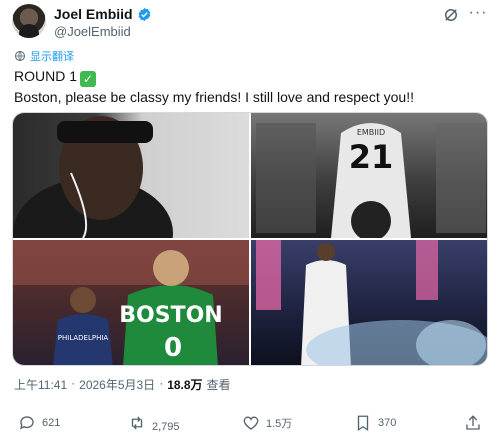 The width and height of the screenshot is (500, 440). I want to click on bookmark-button: 370, so click(375, 423).